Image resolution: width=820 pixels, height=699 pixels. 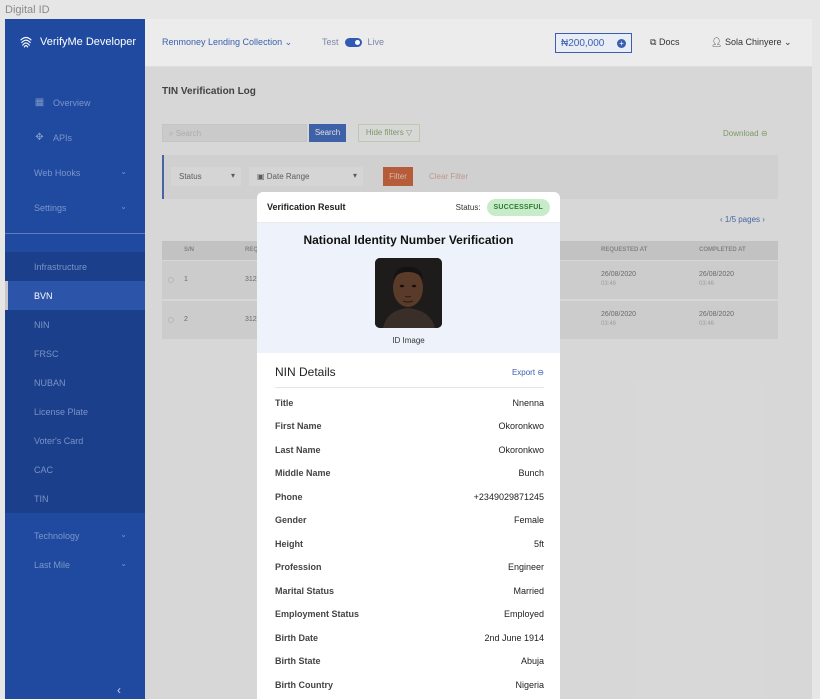 I want to click on detail-label: Employment Status, so click(x=317, y=614).